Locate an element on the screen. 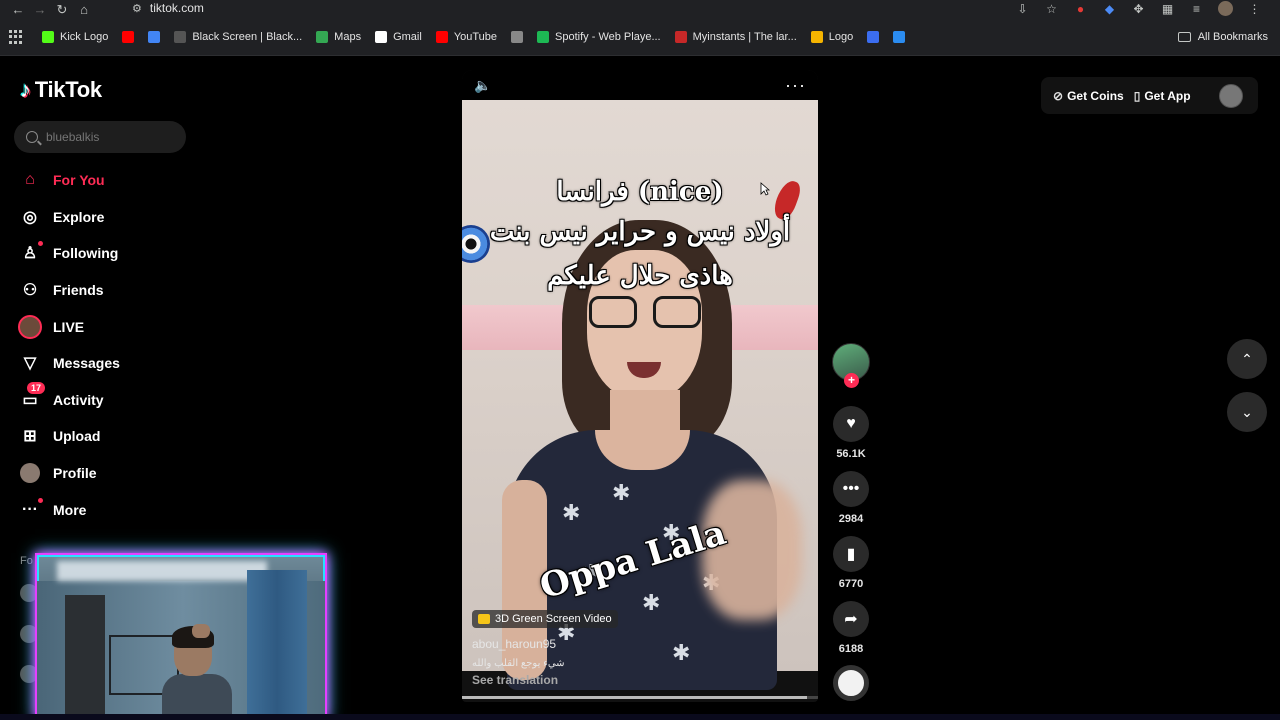 The height and width of the screenshot is (720, 1280). reload-icon: ↻ is located at coordinates (62, 9).